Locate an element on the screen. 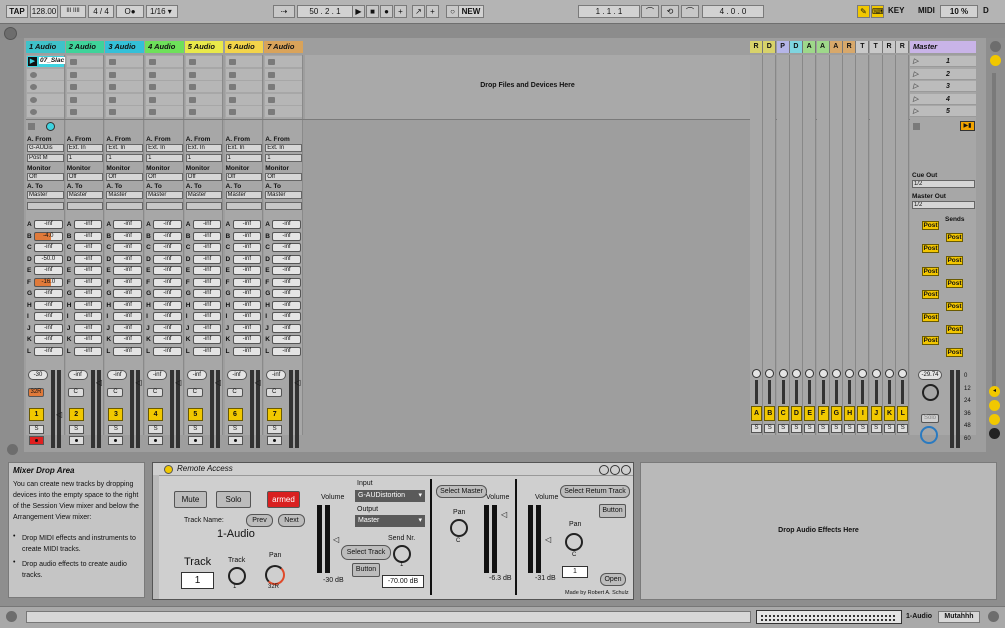  scene-launch: ▷ 4 is located at coordinates (943, 99).